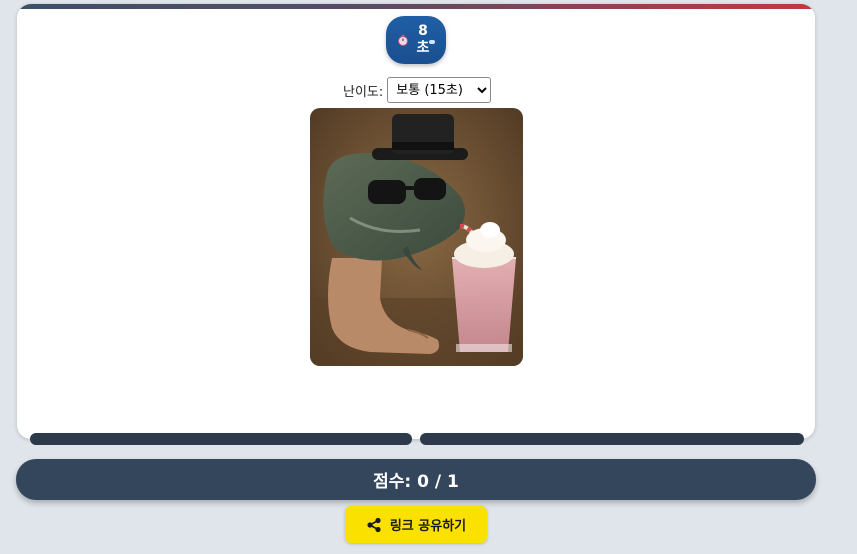 The height and width of the screenshot is (554, 857). I want to click on score-bar: 점수: 0 / 1, so click(416, 479).